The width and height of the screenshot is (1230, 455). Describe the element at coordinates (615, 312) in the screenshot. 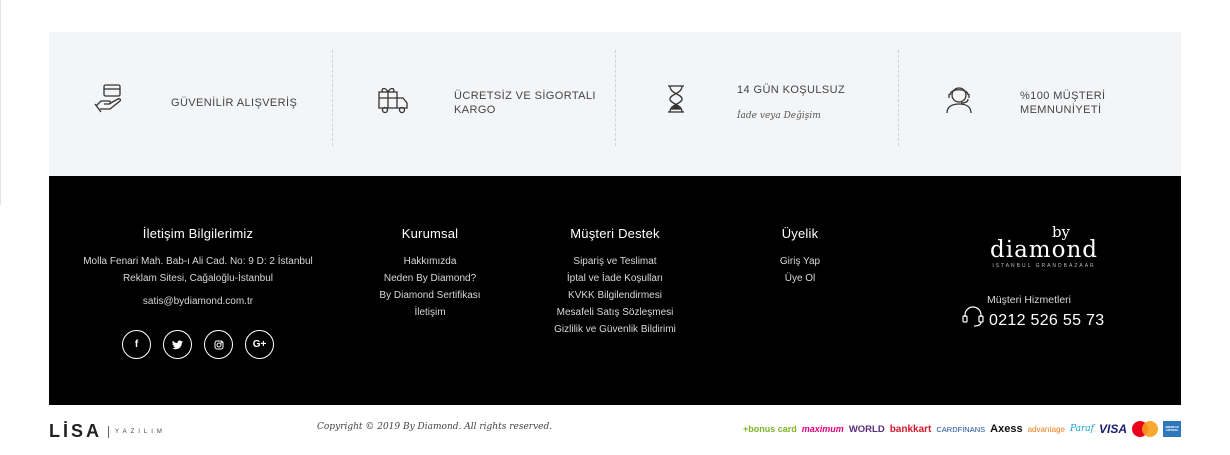

I see `footer-link-distance-sales: Mesafeli Satış Sözleşmesi` at that location.